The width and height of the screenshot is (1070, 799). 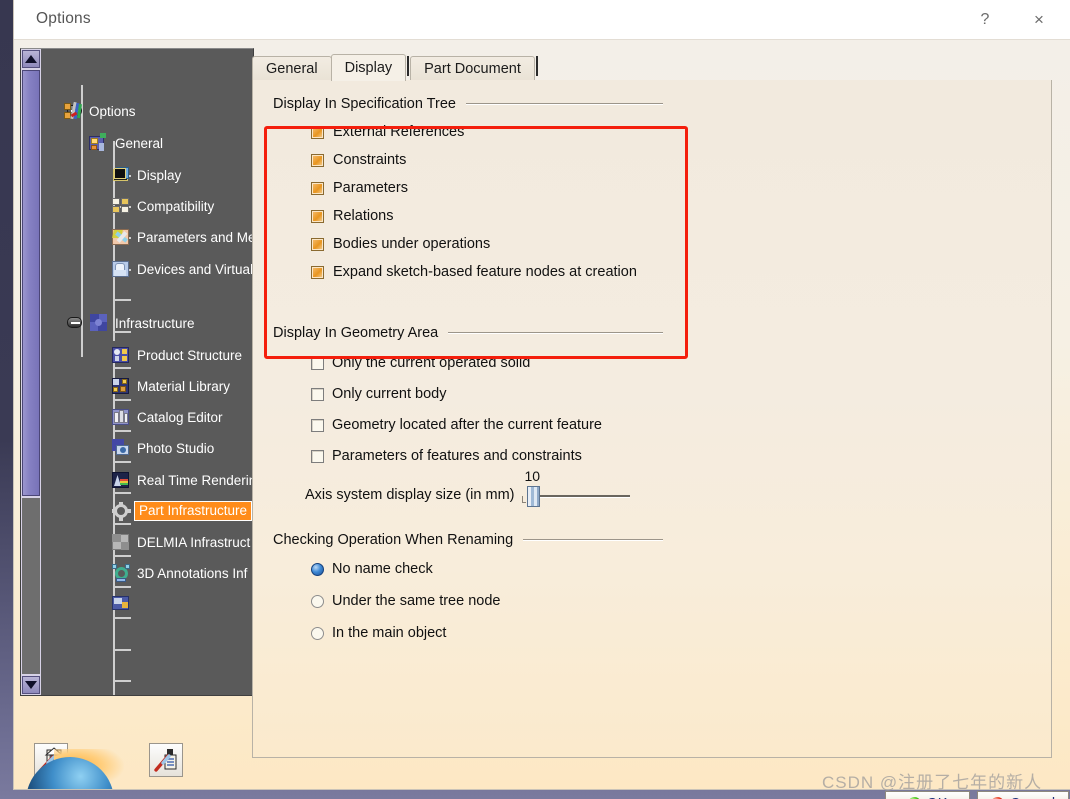 What do you see at coordinates (368, 67) in the screenshot?
I see `tab-display: Display` at bounding box center [368, 67].